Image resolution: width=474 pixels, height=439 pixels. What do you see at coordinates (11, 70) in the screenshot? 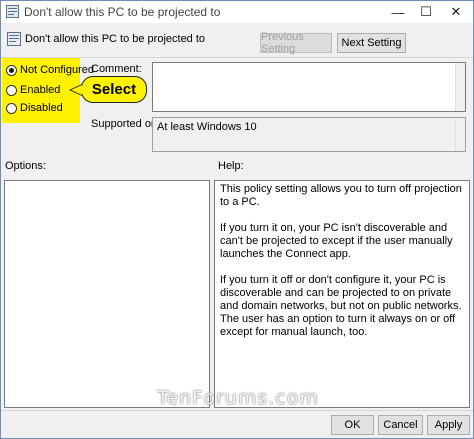
I see `radio-checked-icon` at bounding box center [11, 70].